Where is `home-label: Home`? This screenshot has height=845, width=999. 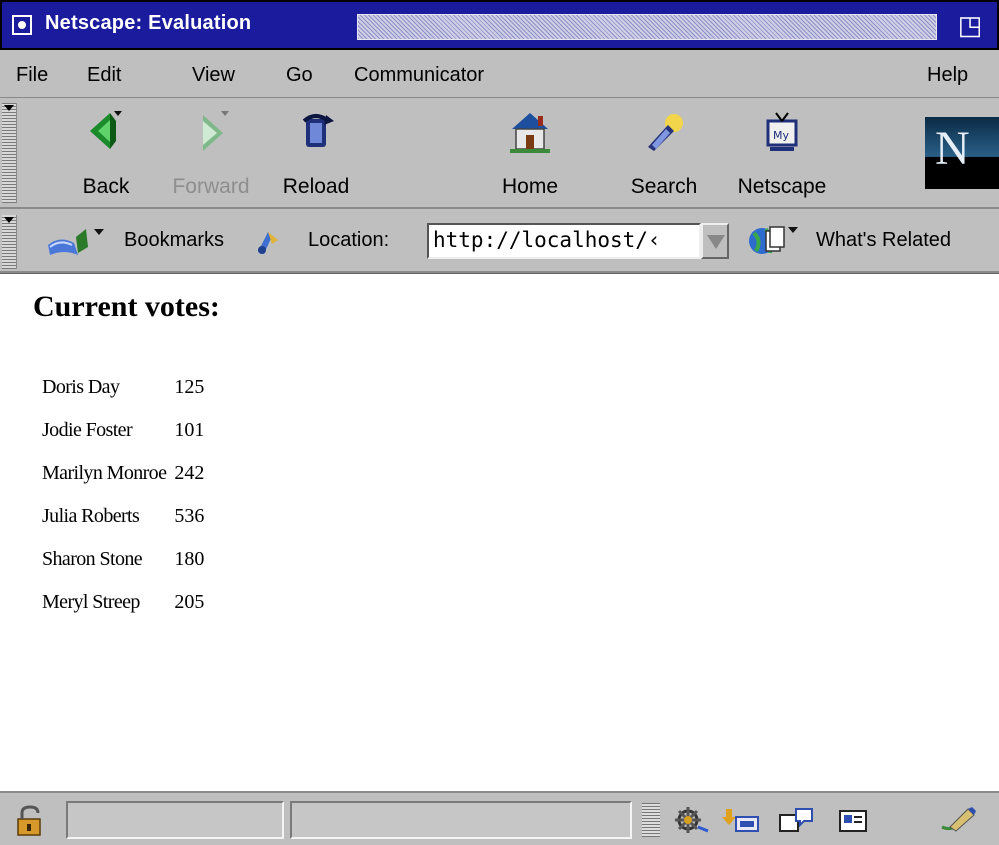
home-label: Home is located at coordinates (530, 186).